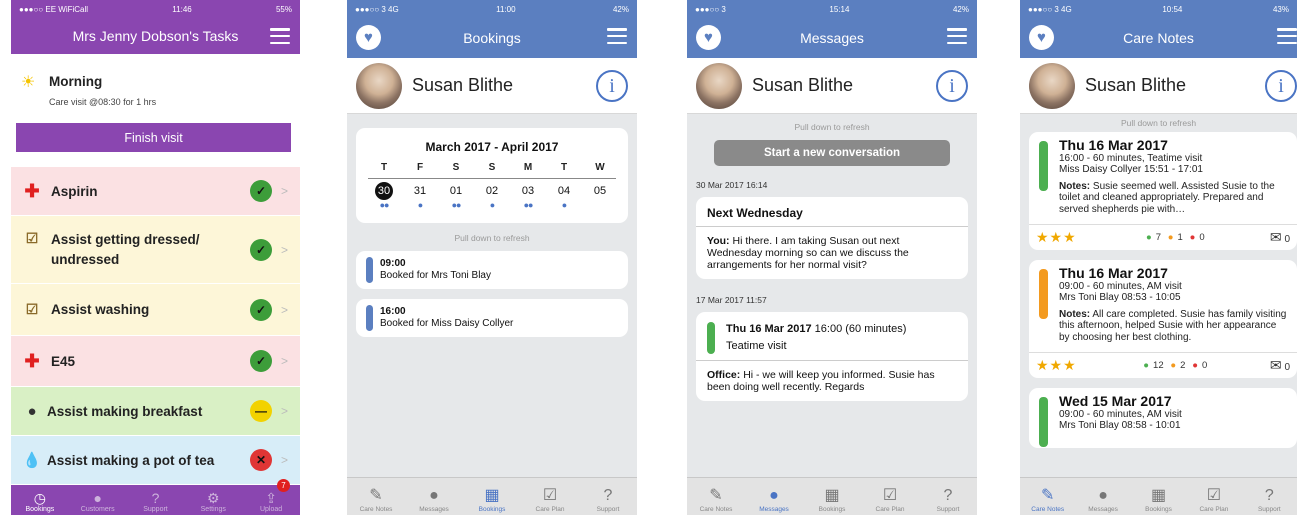  Describe the element at coordinates (1183, 365) in the screenshot. I see `orange-count: 2` at that location.